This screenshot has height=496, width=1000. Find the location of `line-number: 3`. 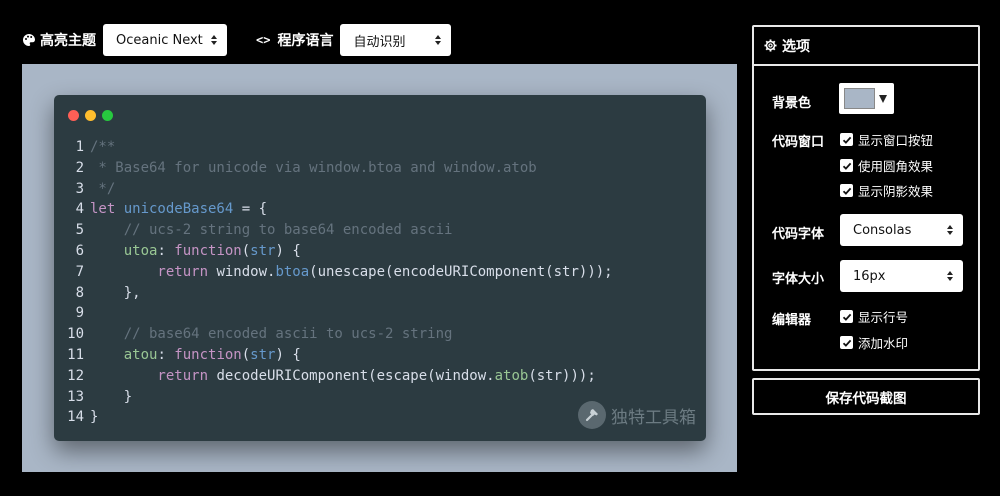

line-number: 3 is located at coordinates (79, 188).